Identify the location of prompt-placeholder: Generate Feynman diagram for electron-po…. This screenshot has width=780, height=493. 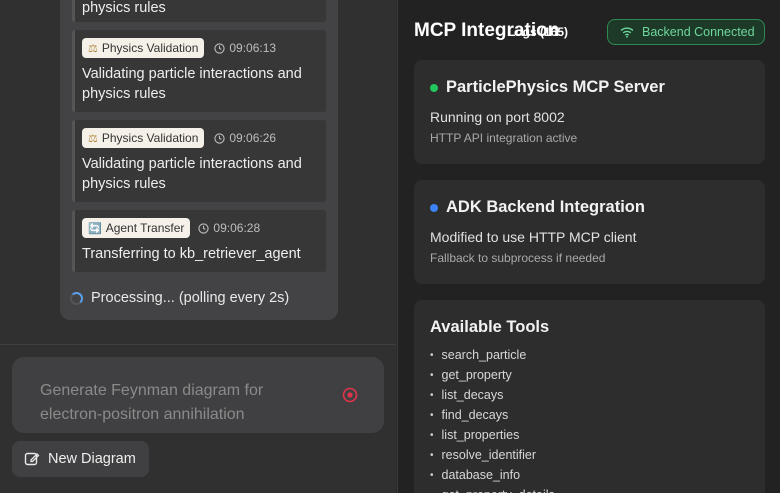
(152, 402).